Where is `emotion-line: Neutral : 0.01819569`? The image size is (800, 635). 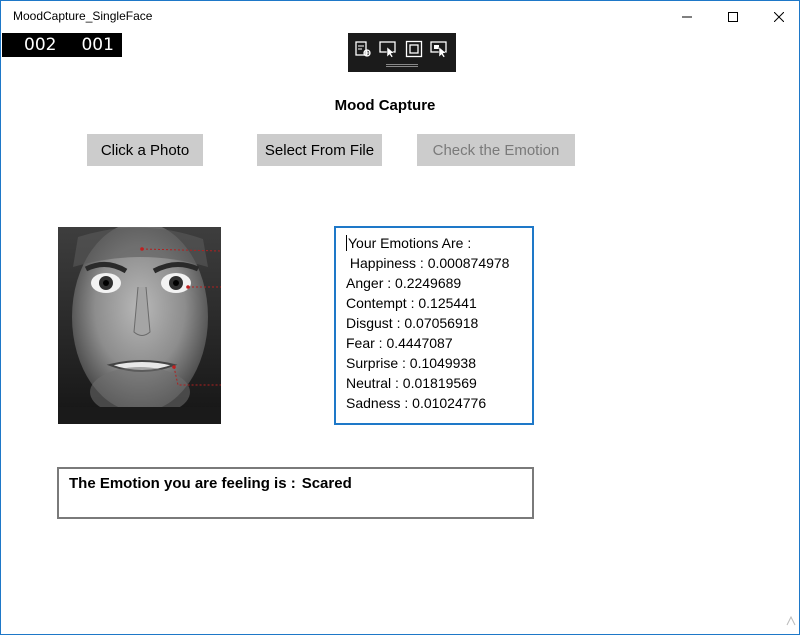 emotion-line: Neutral : 0.01819569 is located at coordinates (411, 383).